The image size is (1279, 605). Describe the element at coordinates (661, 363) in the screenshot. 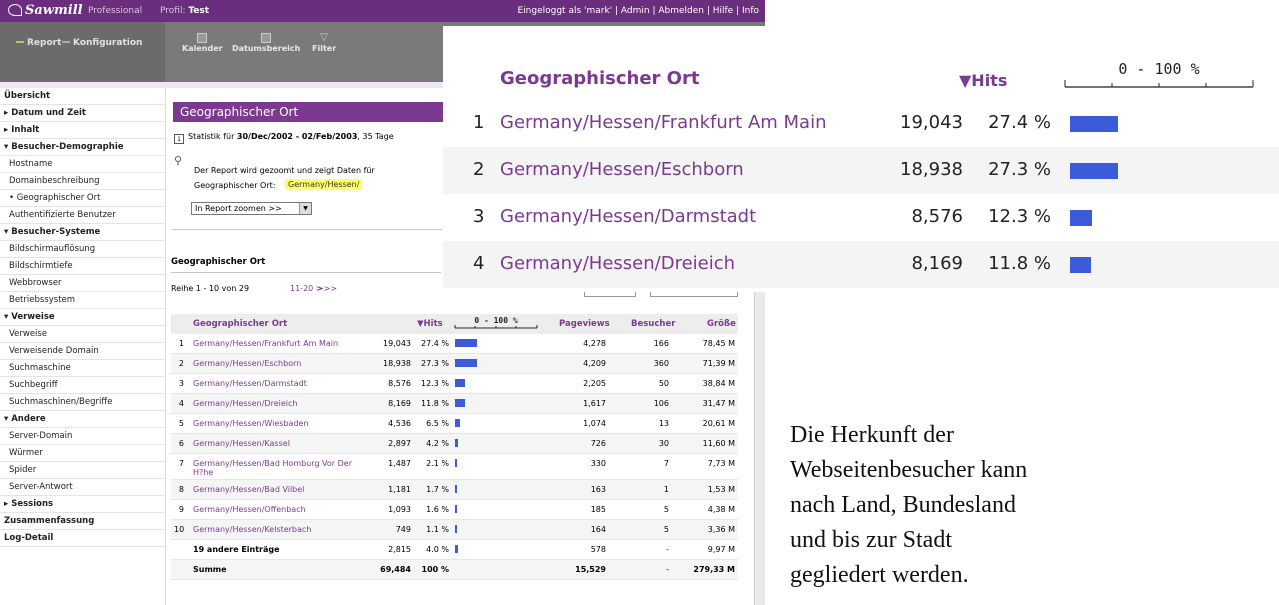

I see `table-cell: 360` at that location.